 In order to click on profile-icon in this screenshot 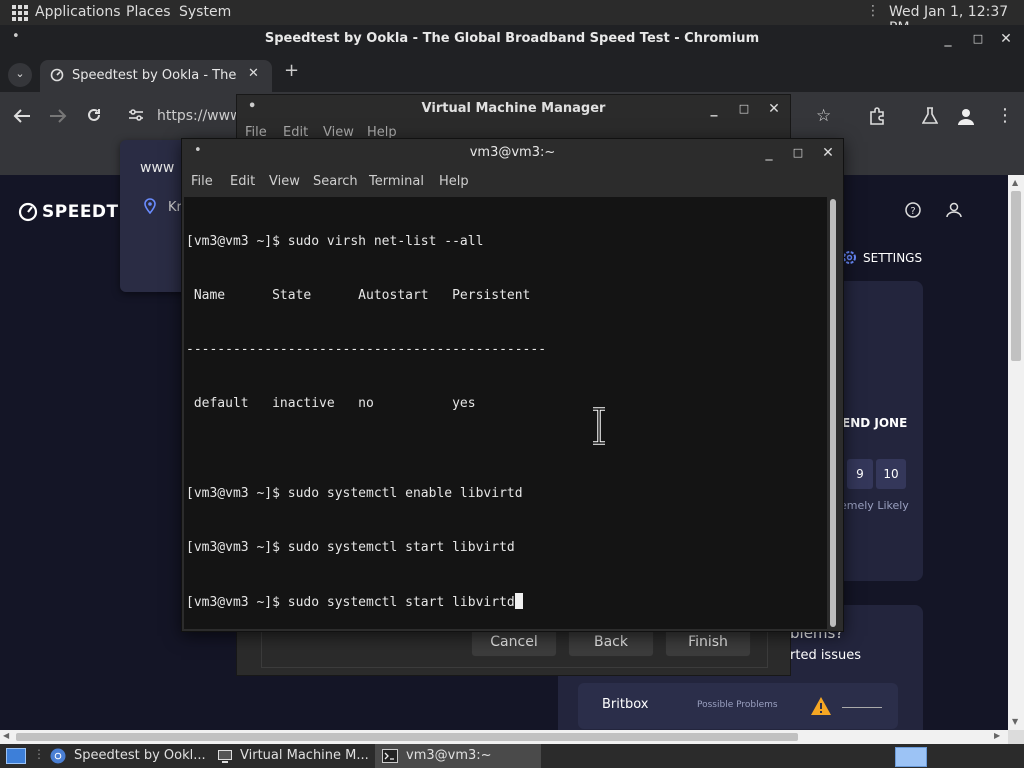, I will do `click(966, 116)`.